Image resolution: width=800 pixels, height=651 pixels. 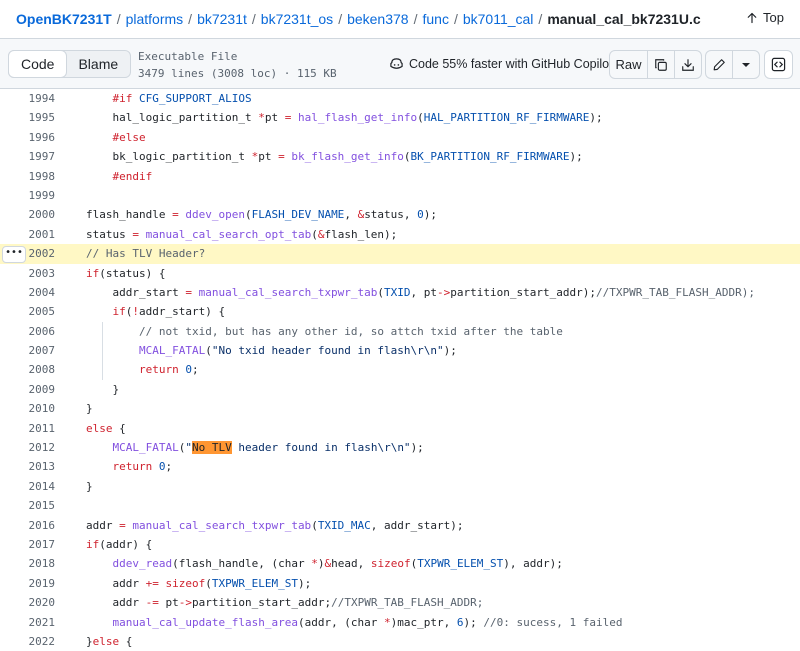 What do you see at coordinates (752, 18) in the screenshot?
I see `arrow-up-icon` at bounding box center [752, 18].